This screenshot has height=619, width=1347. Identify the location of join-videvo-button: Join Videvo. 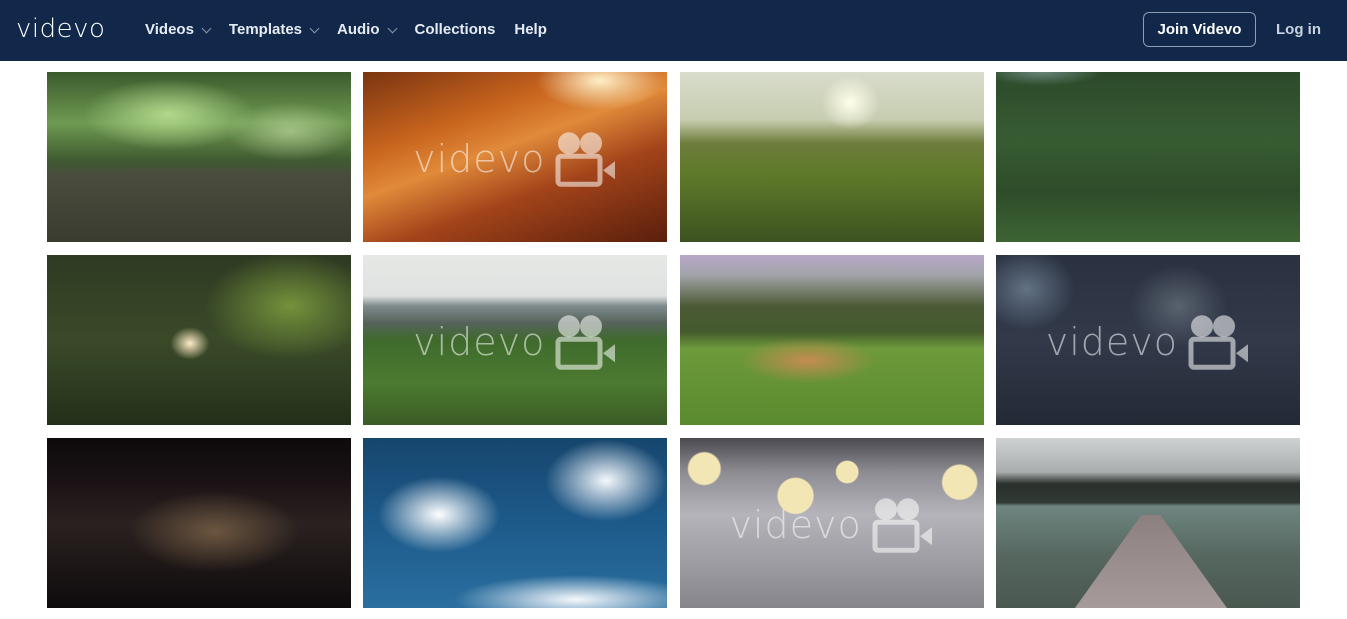
(1199, 29).